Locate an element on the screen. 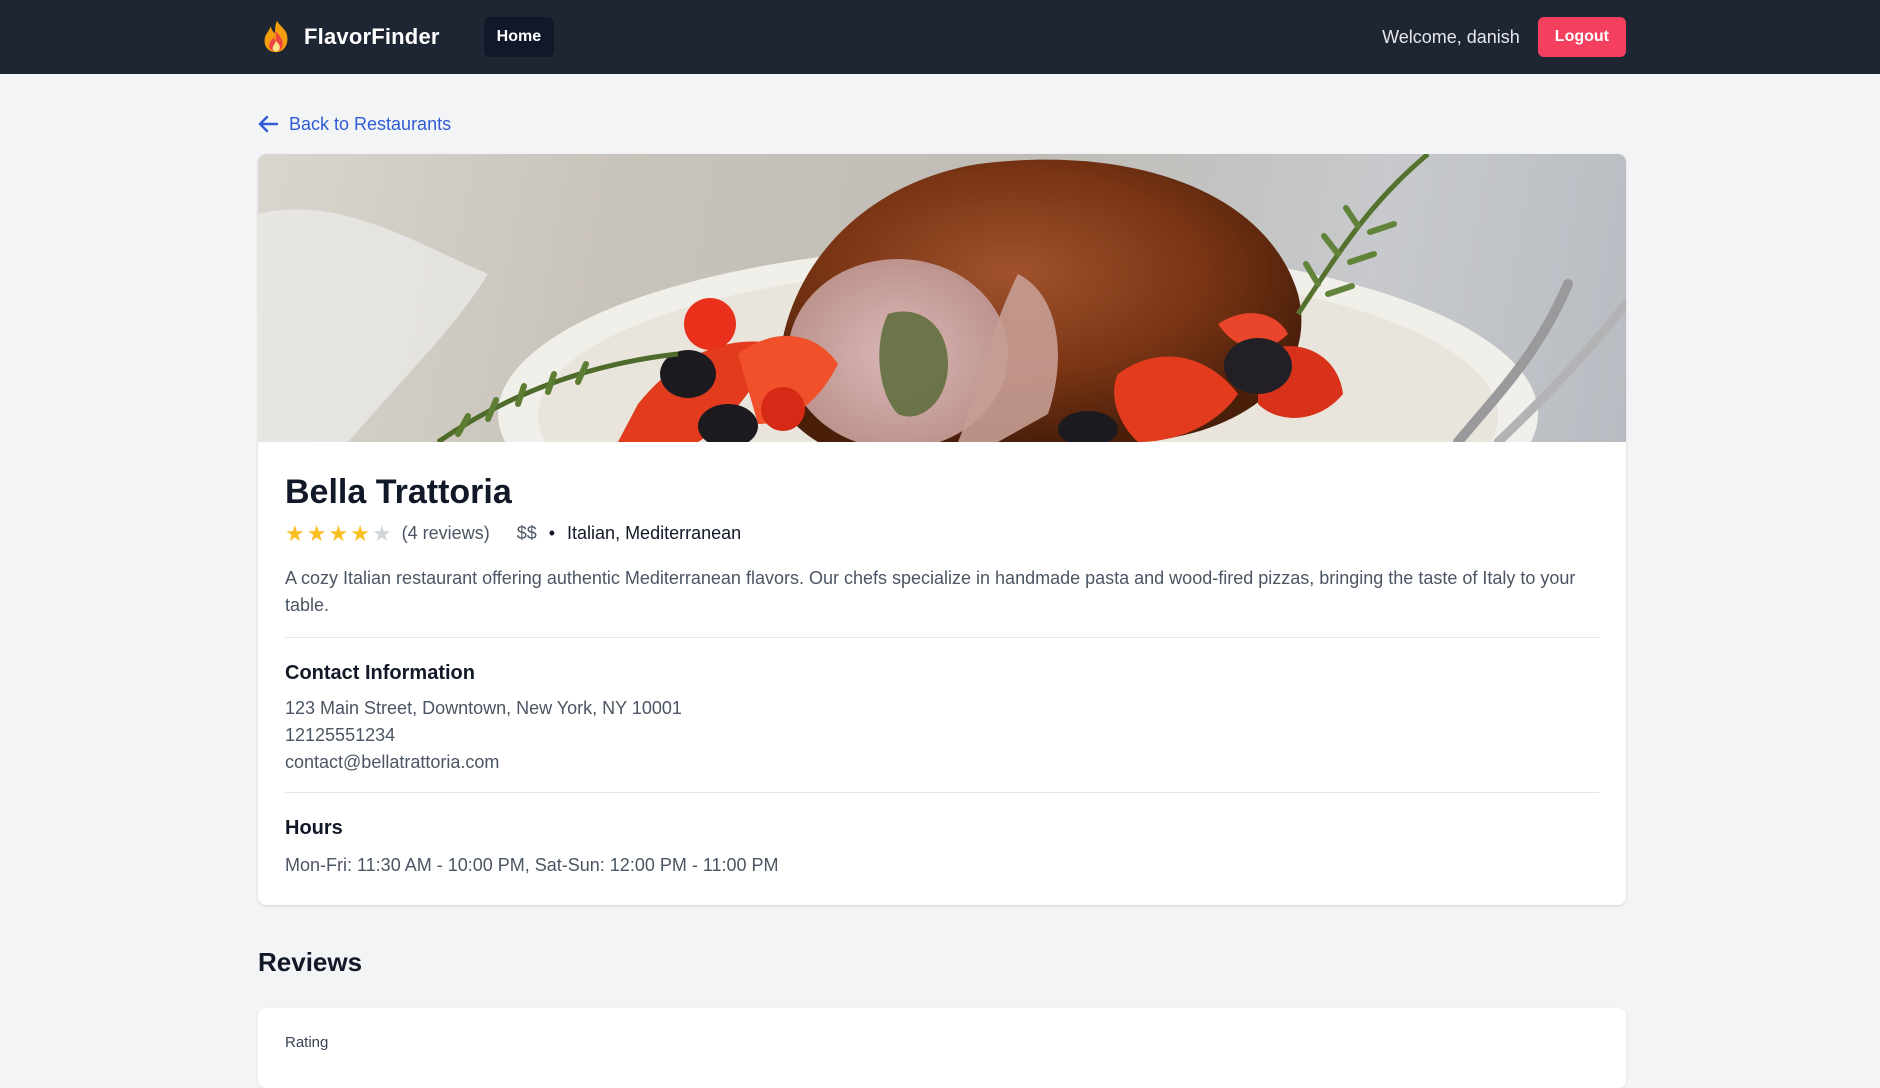 Image resolution: width=1880 pixels, height=1088 pixels. price-level: $$ is located at coordinates (526, 533).